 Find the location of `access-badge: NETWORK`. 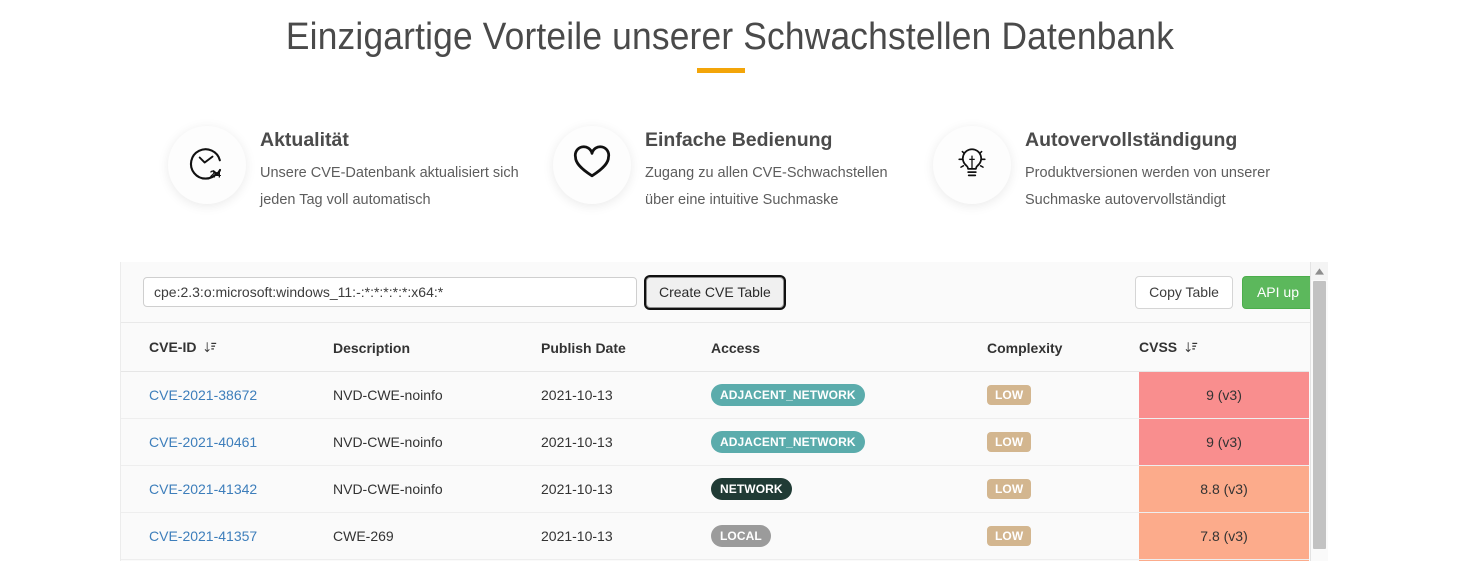

access-badge: NETWORK is located at coordinates (751, 489).